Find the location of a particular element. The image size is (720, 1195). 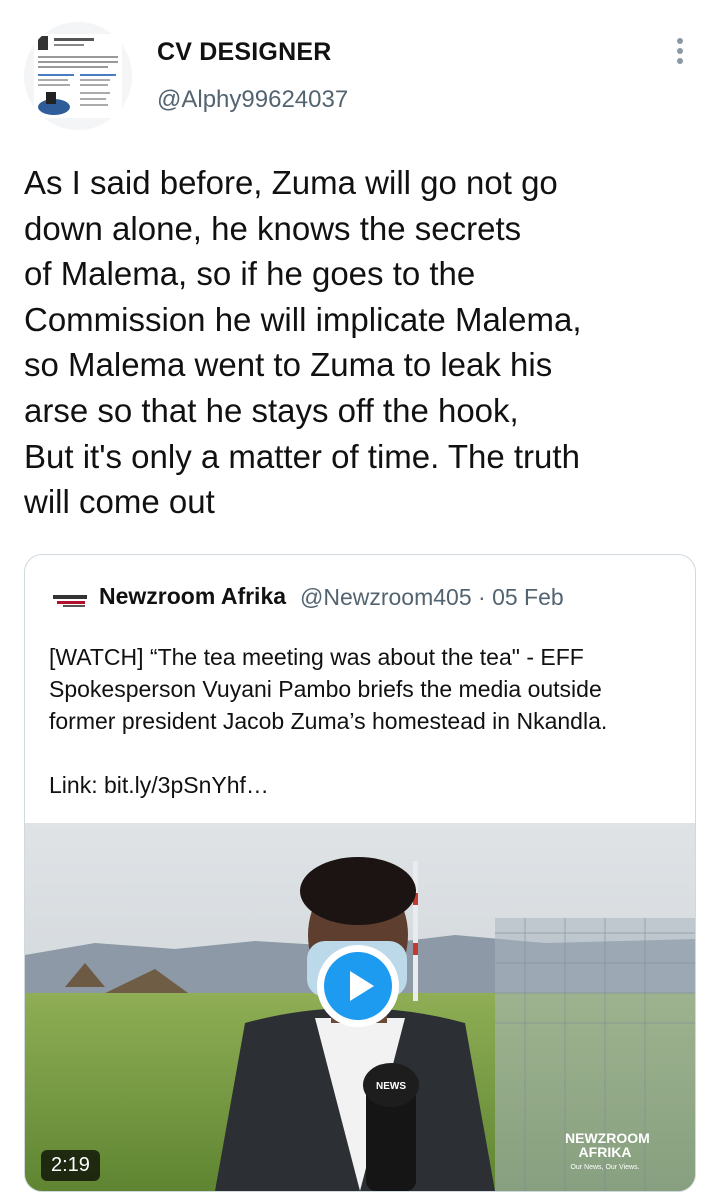

mic-news-label: NEWS is located at coordinates (391, 1086).